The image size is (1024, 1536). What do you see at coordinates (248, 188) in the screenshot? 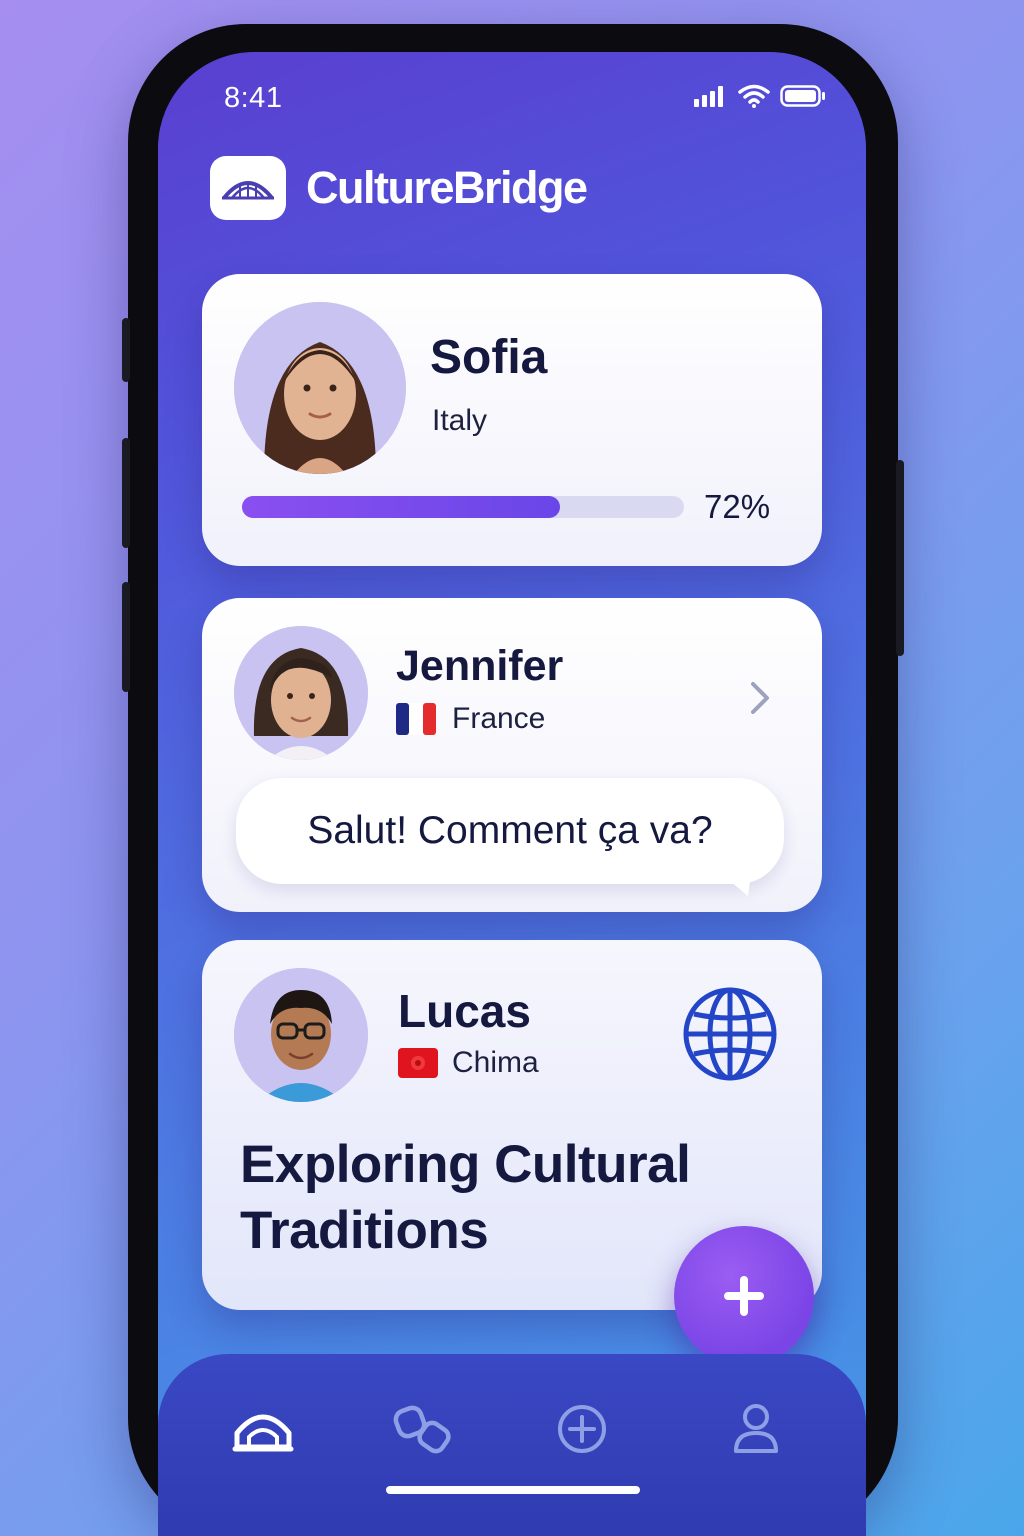
I see `app-logo-icon` at bounding box center [248, 188].